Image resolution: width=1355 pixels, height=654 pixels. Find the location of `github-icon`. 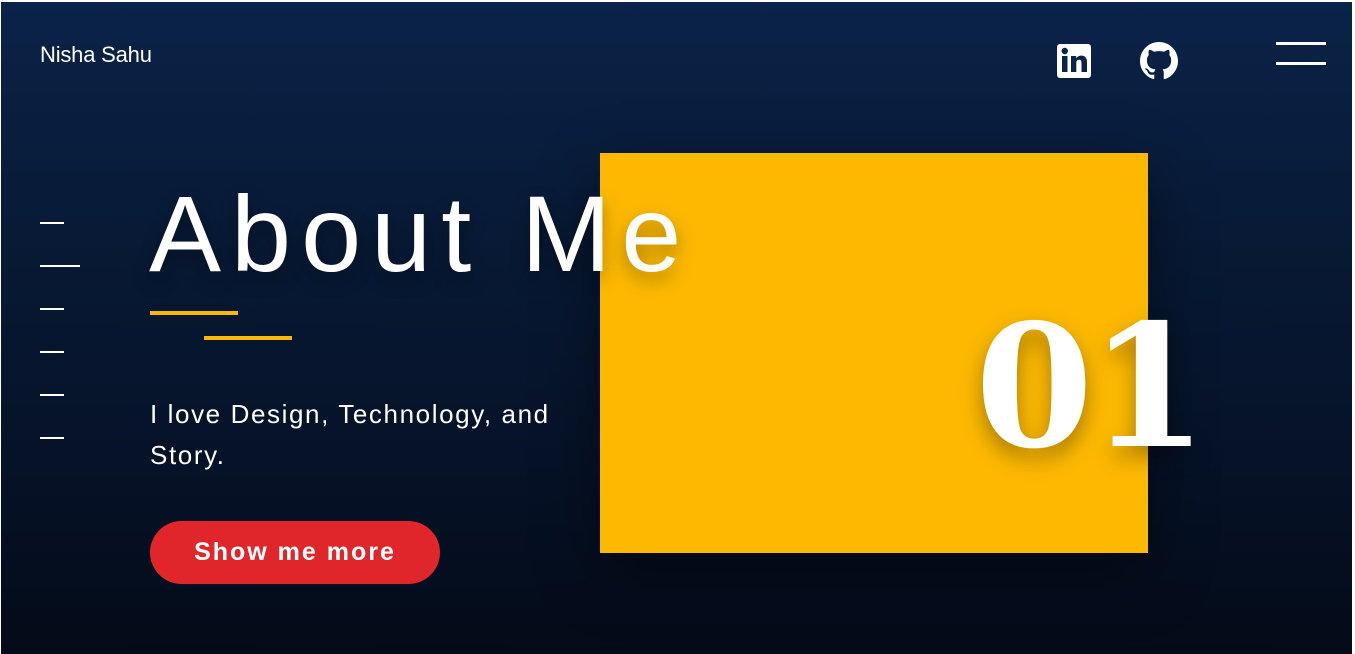

github-icon is located at coordinates (1159, 61).